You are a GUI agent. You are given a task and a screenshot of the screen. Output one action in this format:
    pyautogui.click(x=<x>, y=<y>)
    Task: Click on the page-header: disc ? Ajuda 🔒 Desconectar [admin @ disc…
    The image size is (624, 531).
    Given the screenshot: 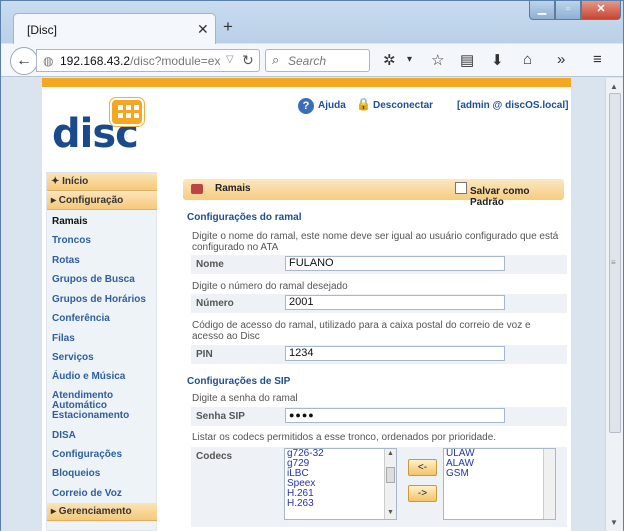 What is the action you would take?
    pyautogui.click(x=306, y=118)
    